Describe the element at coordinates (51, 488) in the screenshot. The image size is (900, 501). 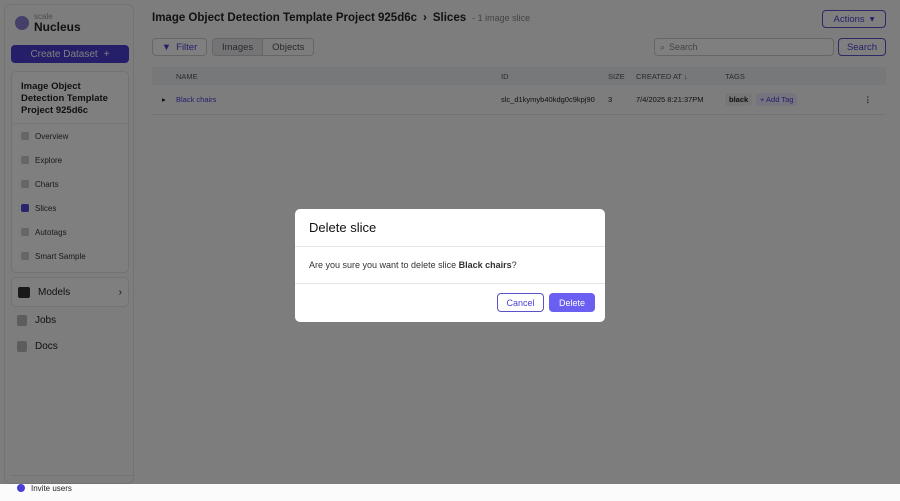
I see `invite-label: Invite users` at that location.